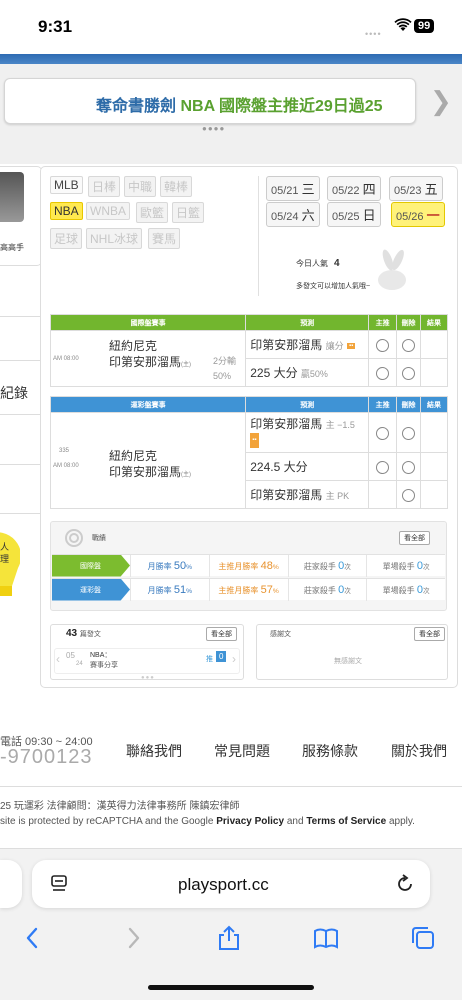 Image resolution: width=462 pixels, height=1000 pixels. Describe the element at coordinates (333, 286) in the screenshot. I see `popularity-hint: 多發文可以增加人氣哦~` at that location.